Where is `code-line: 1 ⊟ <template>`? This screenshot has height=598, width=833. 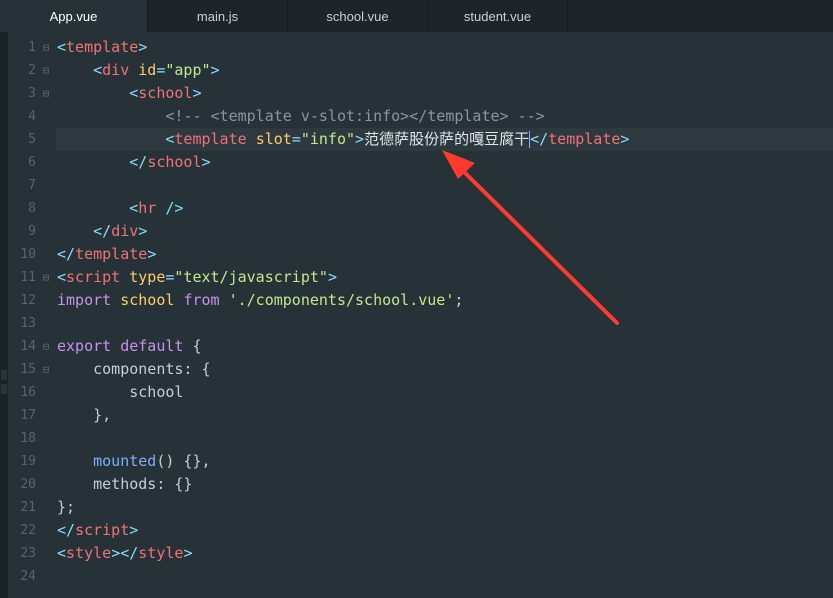
code-line: 1 ⊟ <template> is located at coordinates (416, 47).